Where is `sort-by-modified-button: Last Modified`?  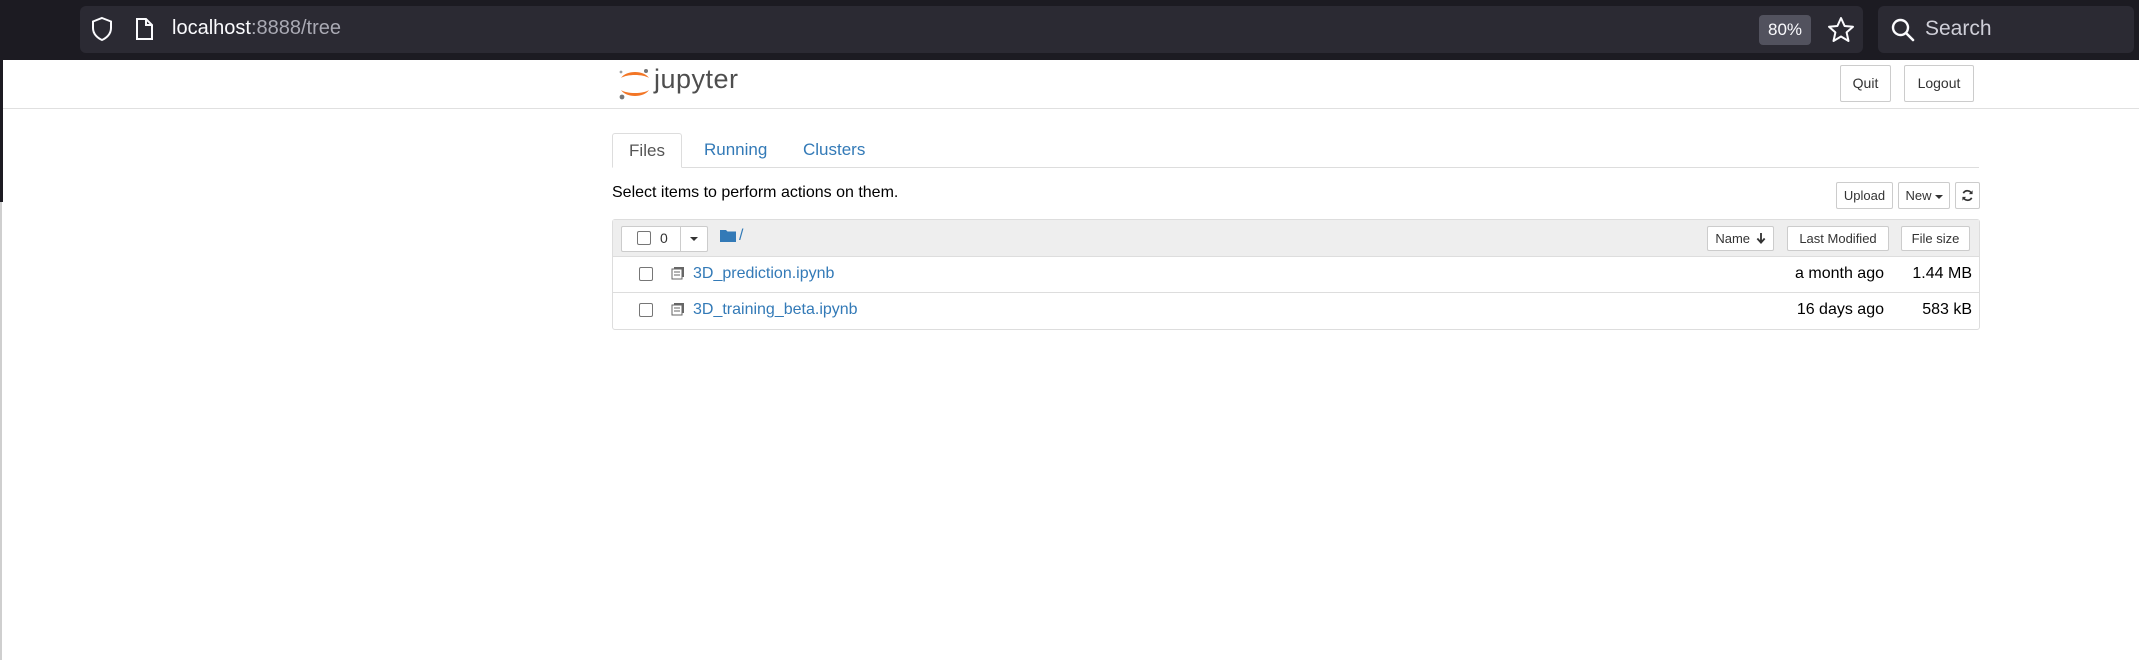
sort-by-modified-button: Last Modified is located at coordinates (1838, 238).